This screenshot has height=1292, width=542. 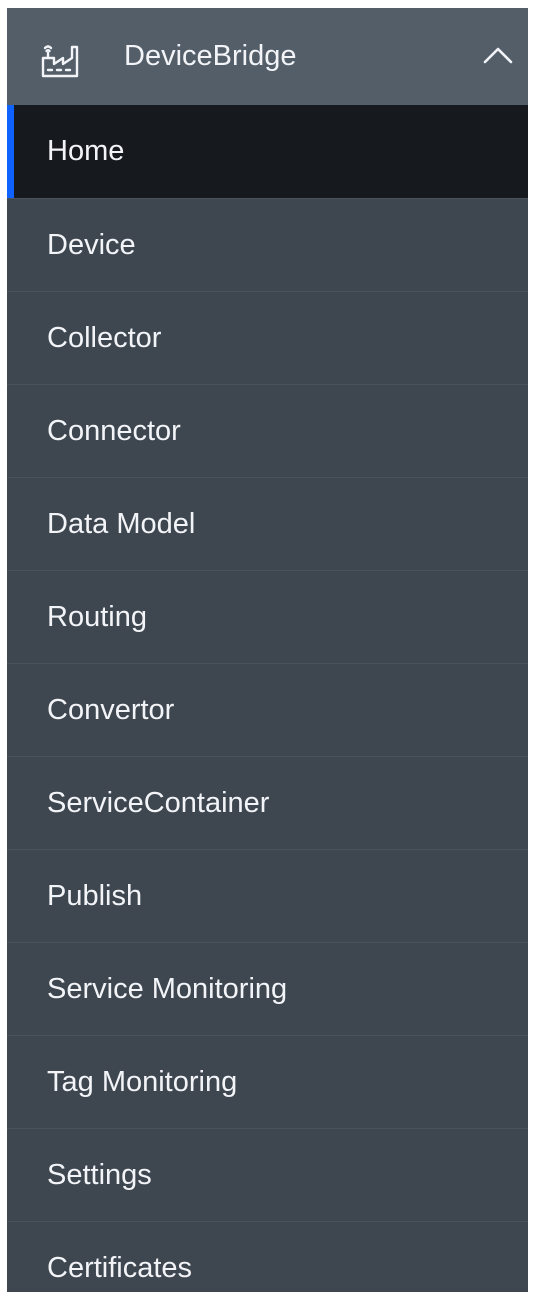 What do you see at coordinates (267, 709) in the screenshot?
I see `sidebar-item-convertor: Convertor` at bounding box center [267, 709].